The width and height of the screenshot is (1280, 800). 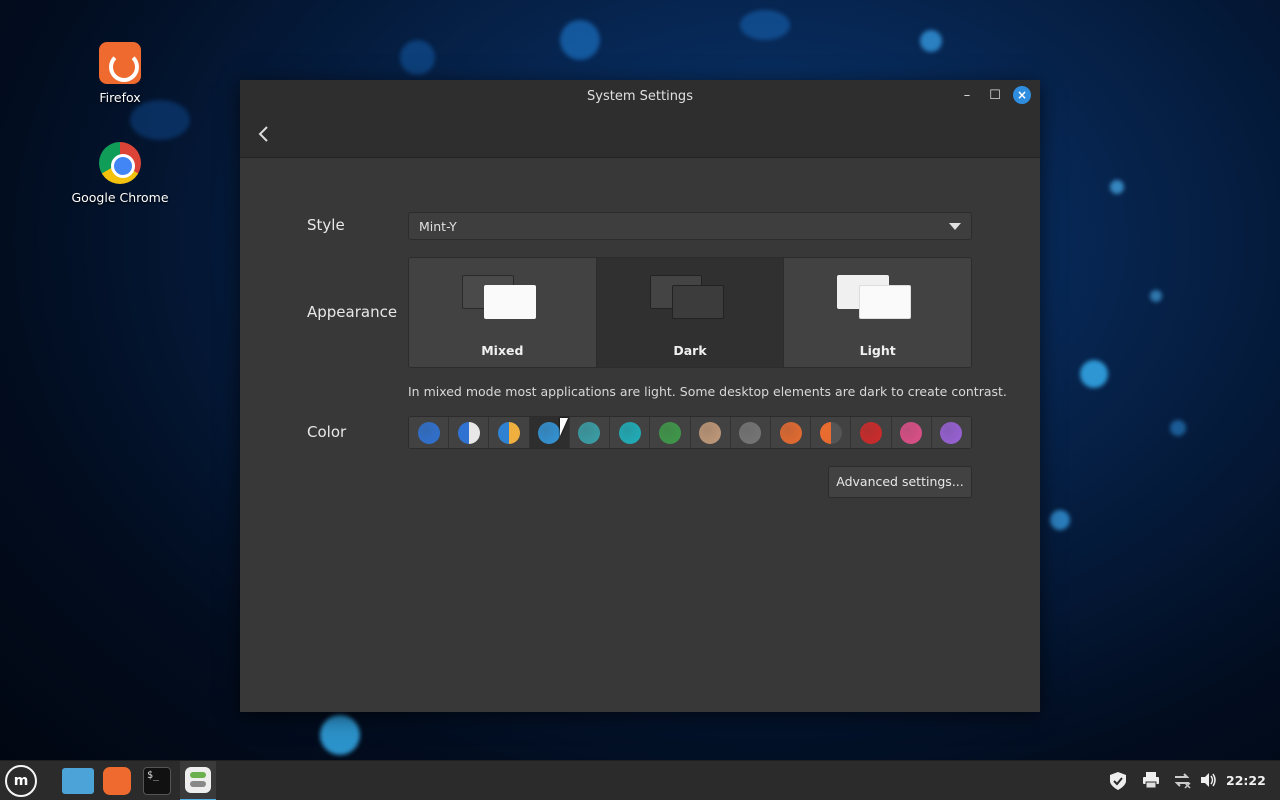 What do you see at coordinates (120, 97) in the screenshot?
I see `desktop-icon-label: Firefox` at bounding box center [120, 97].